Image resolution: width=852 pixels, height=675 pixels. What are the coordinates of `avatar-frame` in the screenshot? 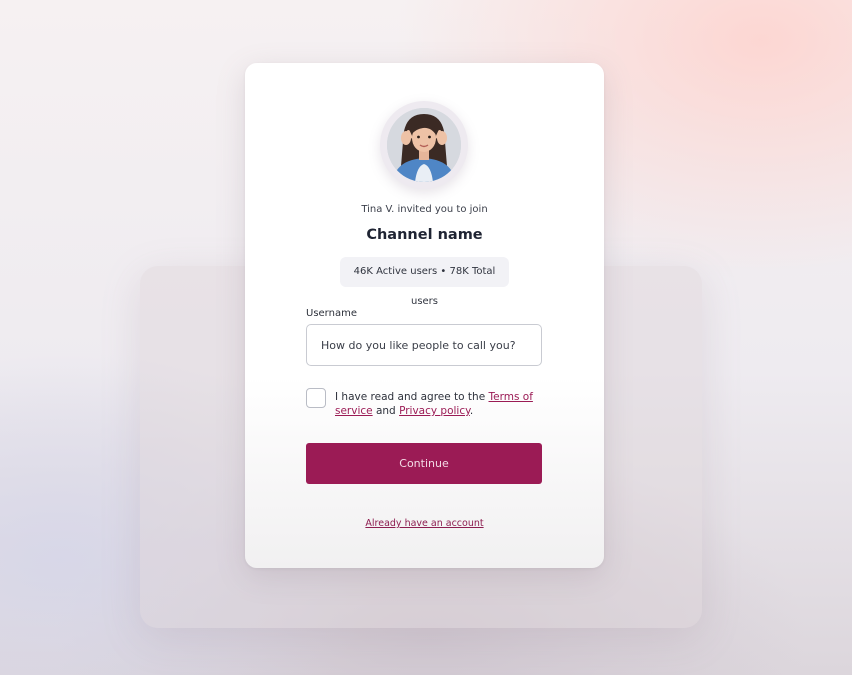 It's located at (424, 145).